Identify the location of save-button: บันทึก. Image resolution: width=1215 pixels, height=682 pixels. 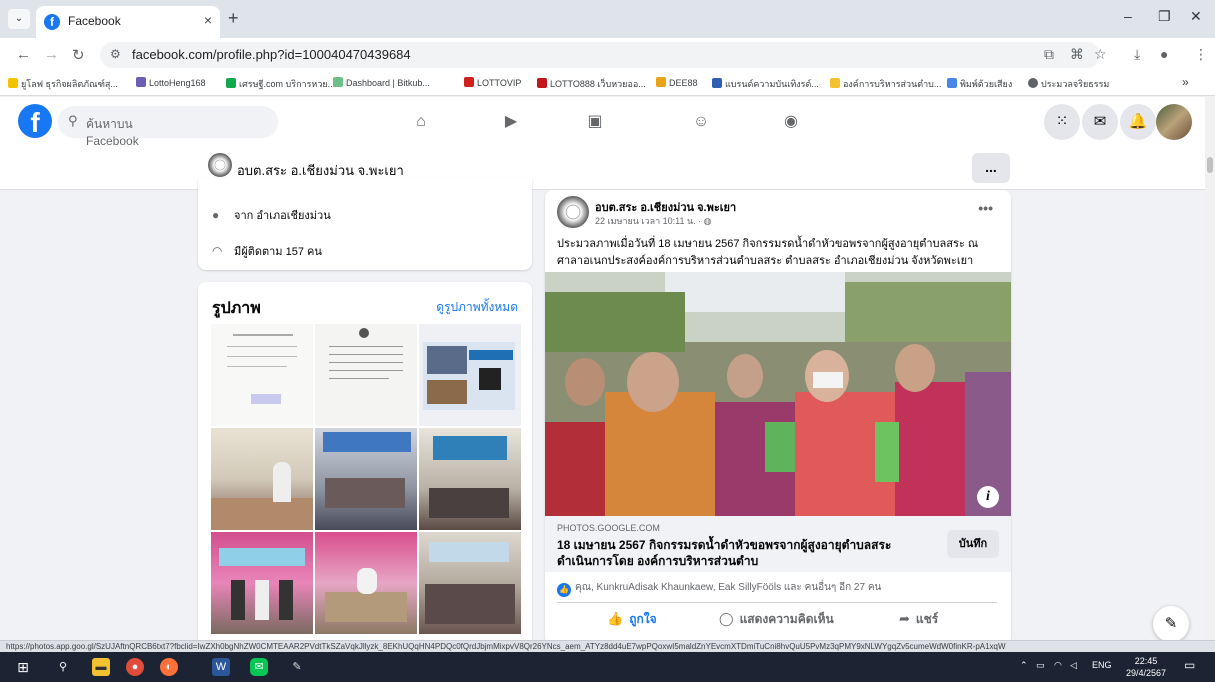
(973, 544).